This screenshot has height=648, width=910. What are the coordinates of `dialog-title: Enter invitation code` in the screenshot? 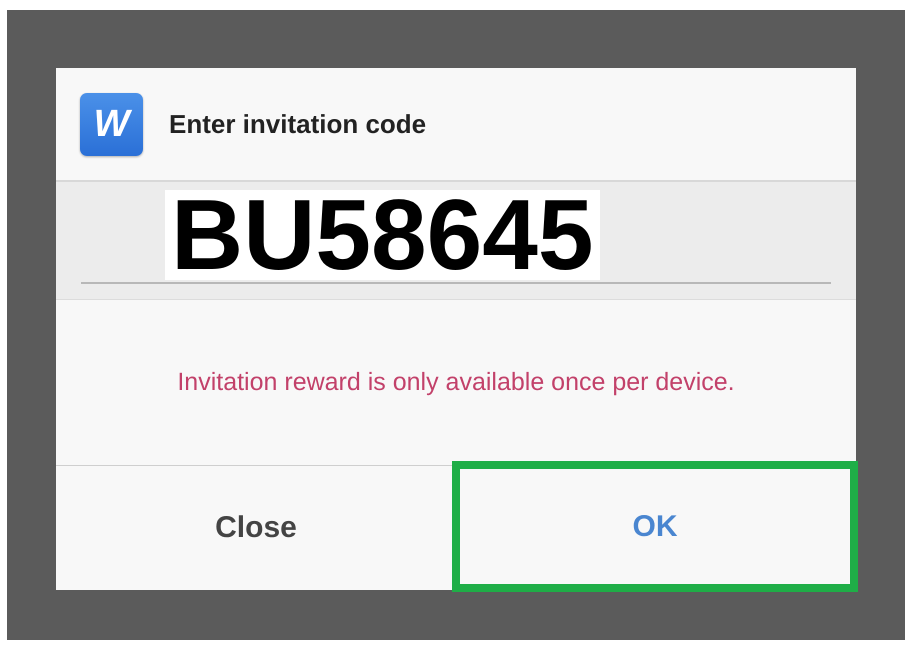 It's located at (297, 124).